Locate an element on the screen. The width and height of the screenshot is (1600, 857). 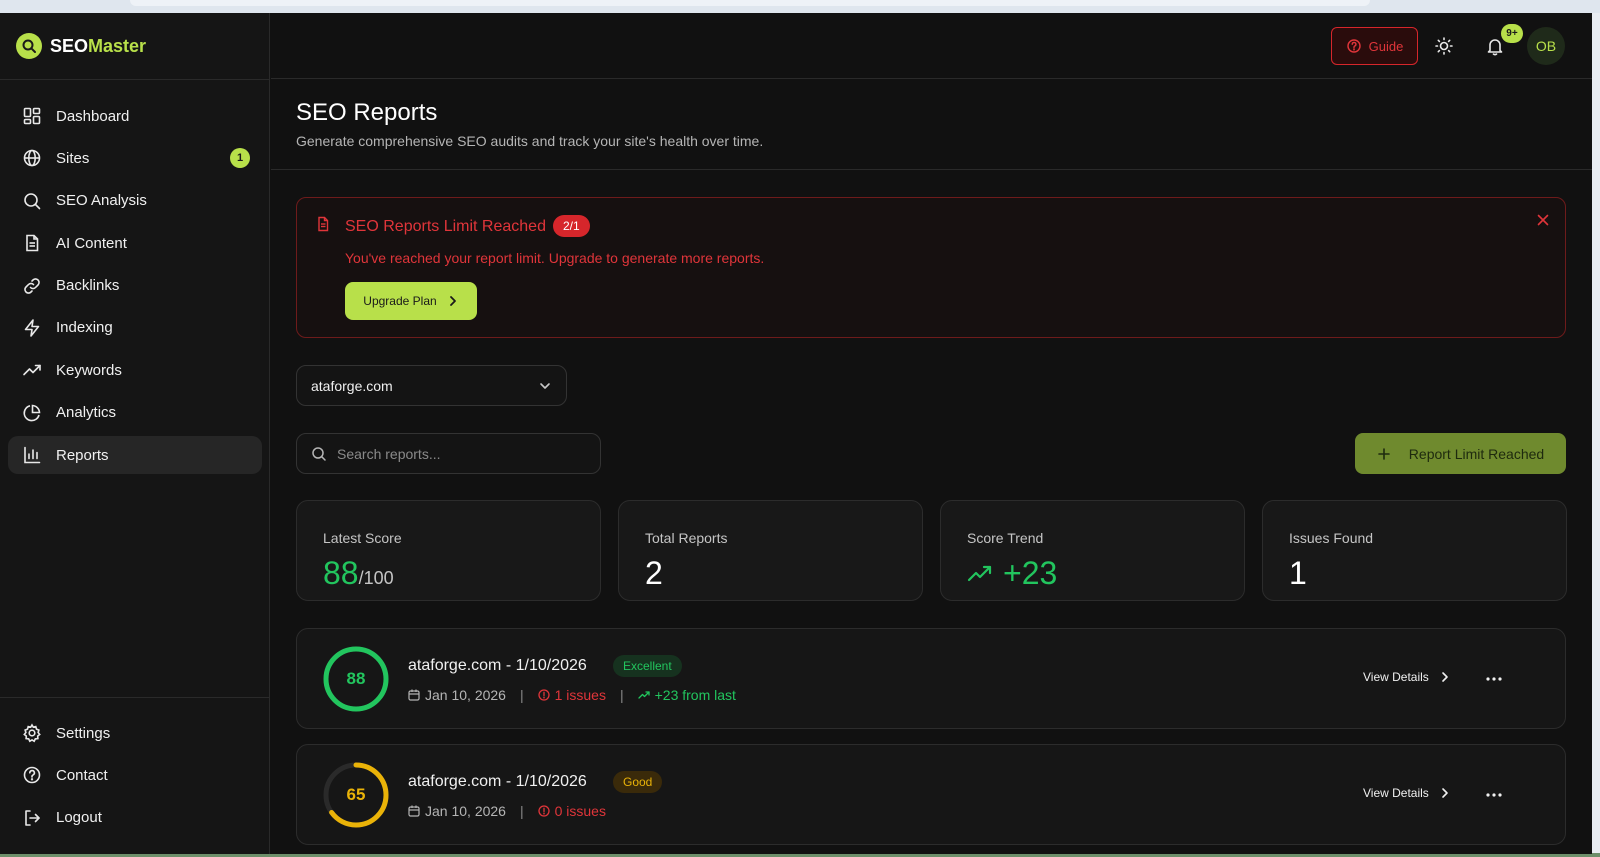
report-limit-label: Report Limit Reached is located at coordinates (1476, 453).